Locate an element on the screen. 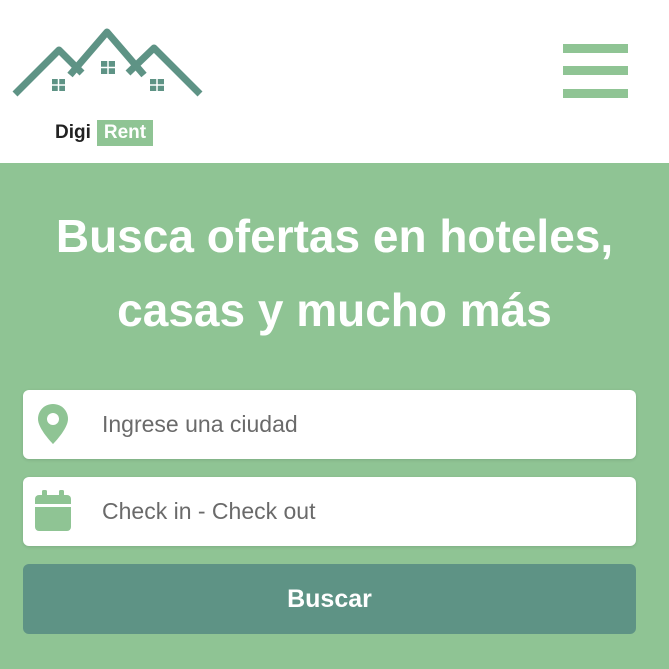 The image size is (669, 669). hamburger-menu-icon is located at coordinates (595, 71).